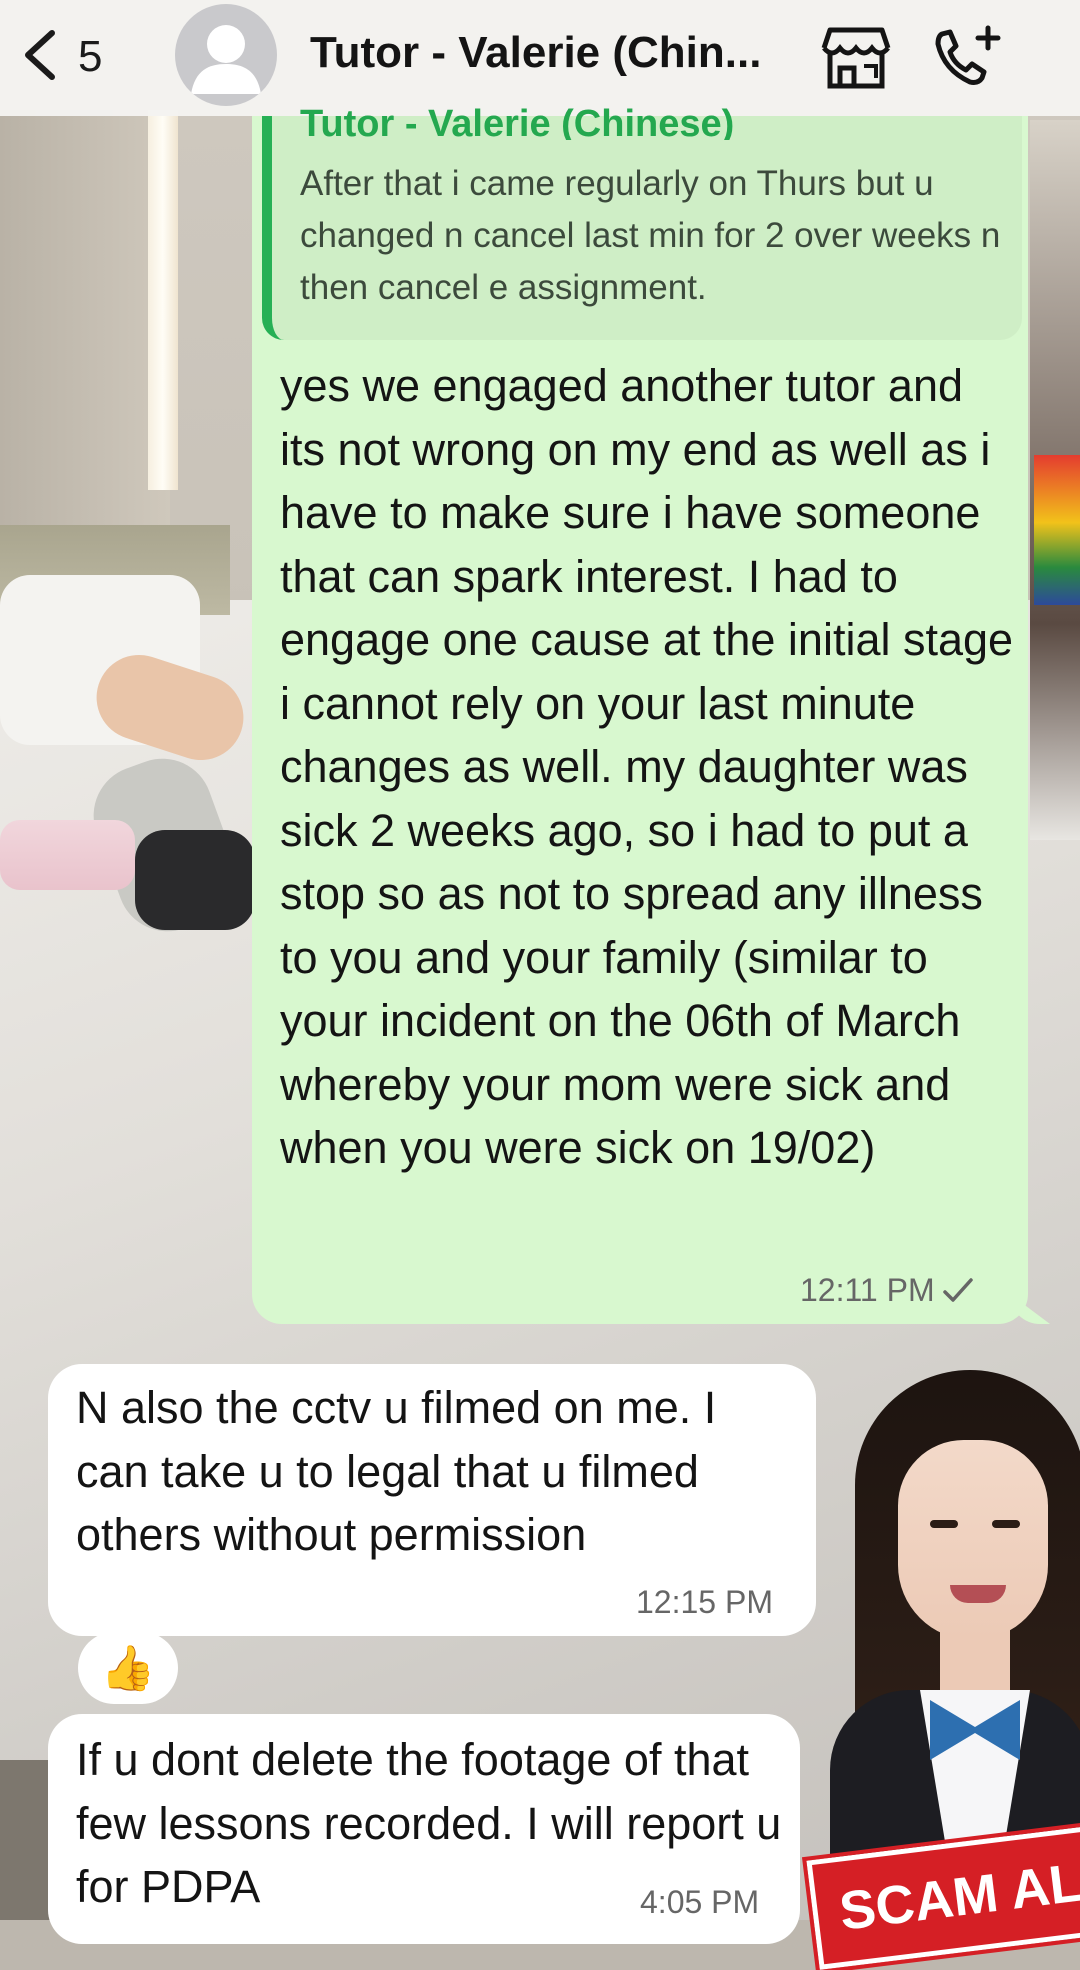 The width and height of the screenshot is (1080, 1970). What do you see at coordinates (195, 880) in the screenshot?
I see `wallpaper-clothing` at bounding box center [195, 880].